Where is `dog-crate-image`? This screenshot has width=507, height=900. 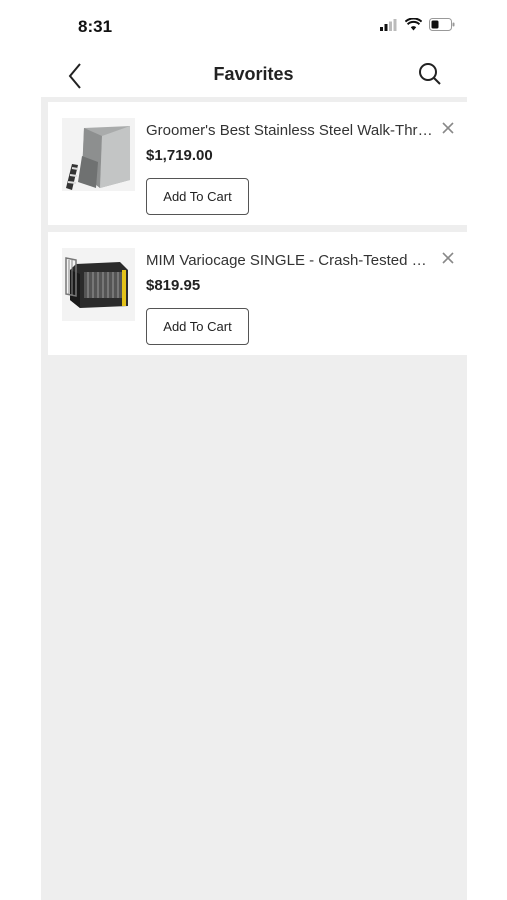
dog-crate-image is located at coordinates (98, 284).